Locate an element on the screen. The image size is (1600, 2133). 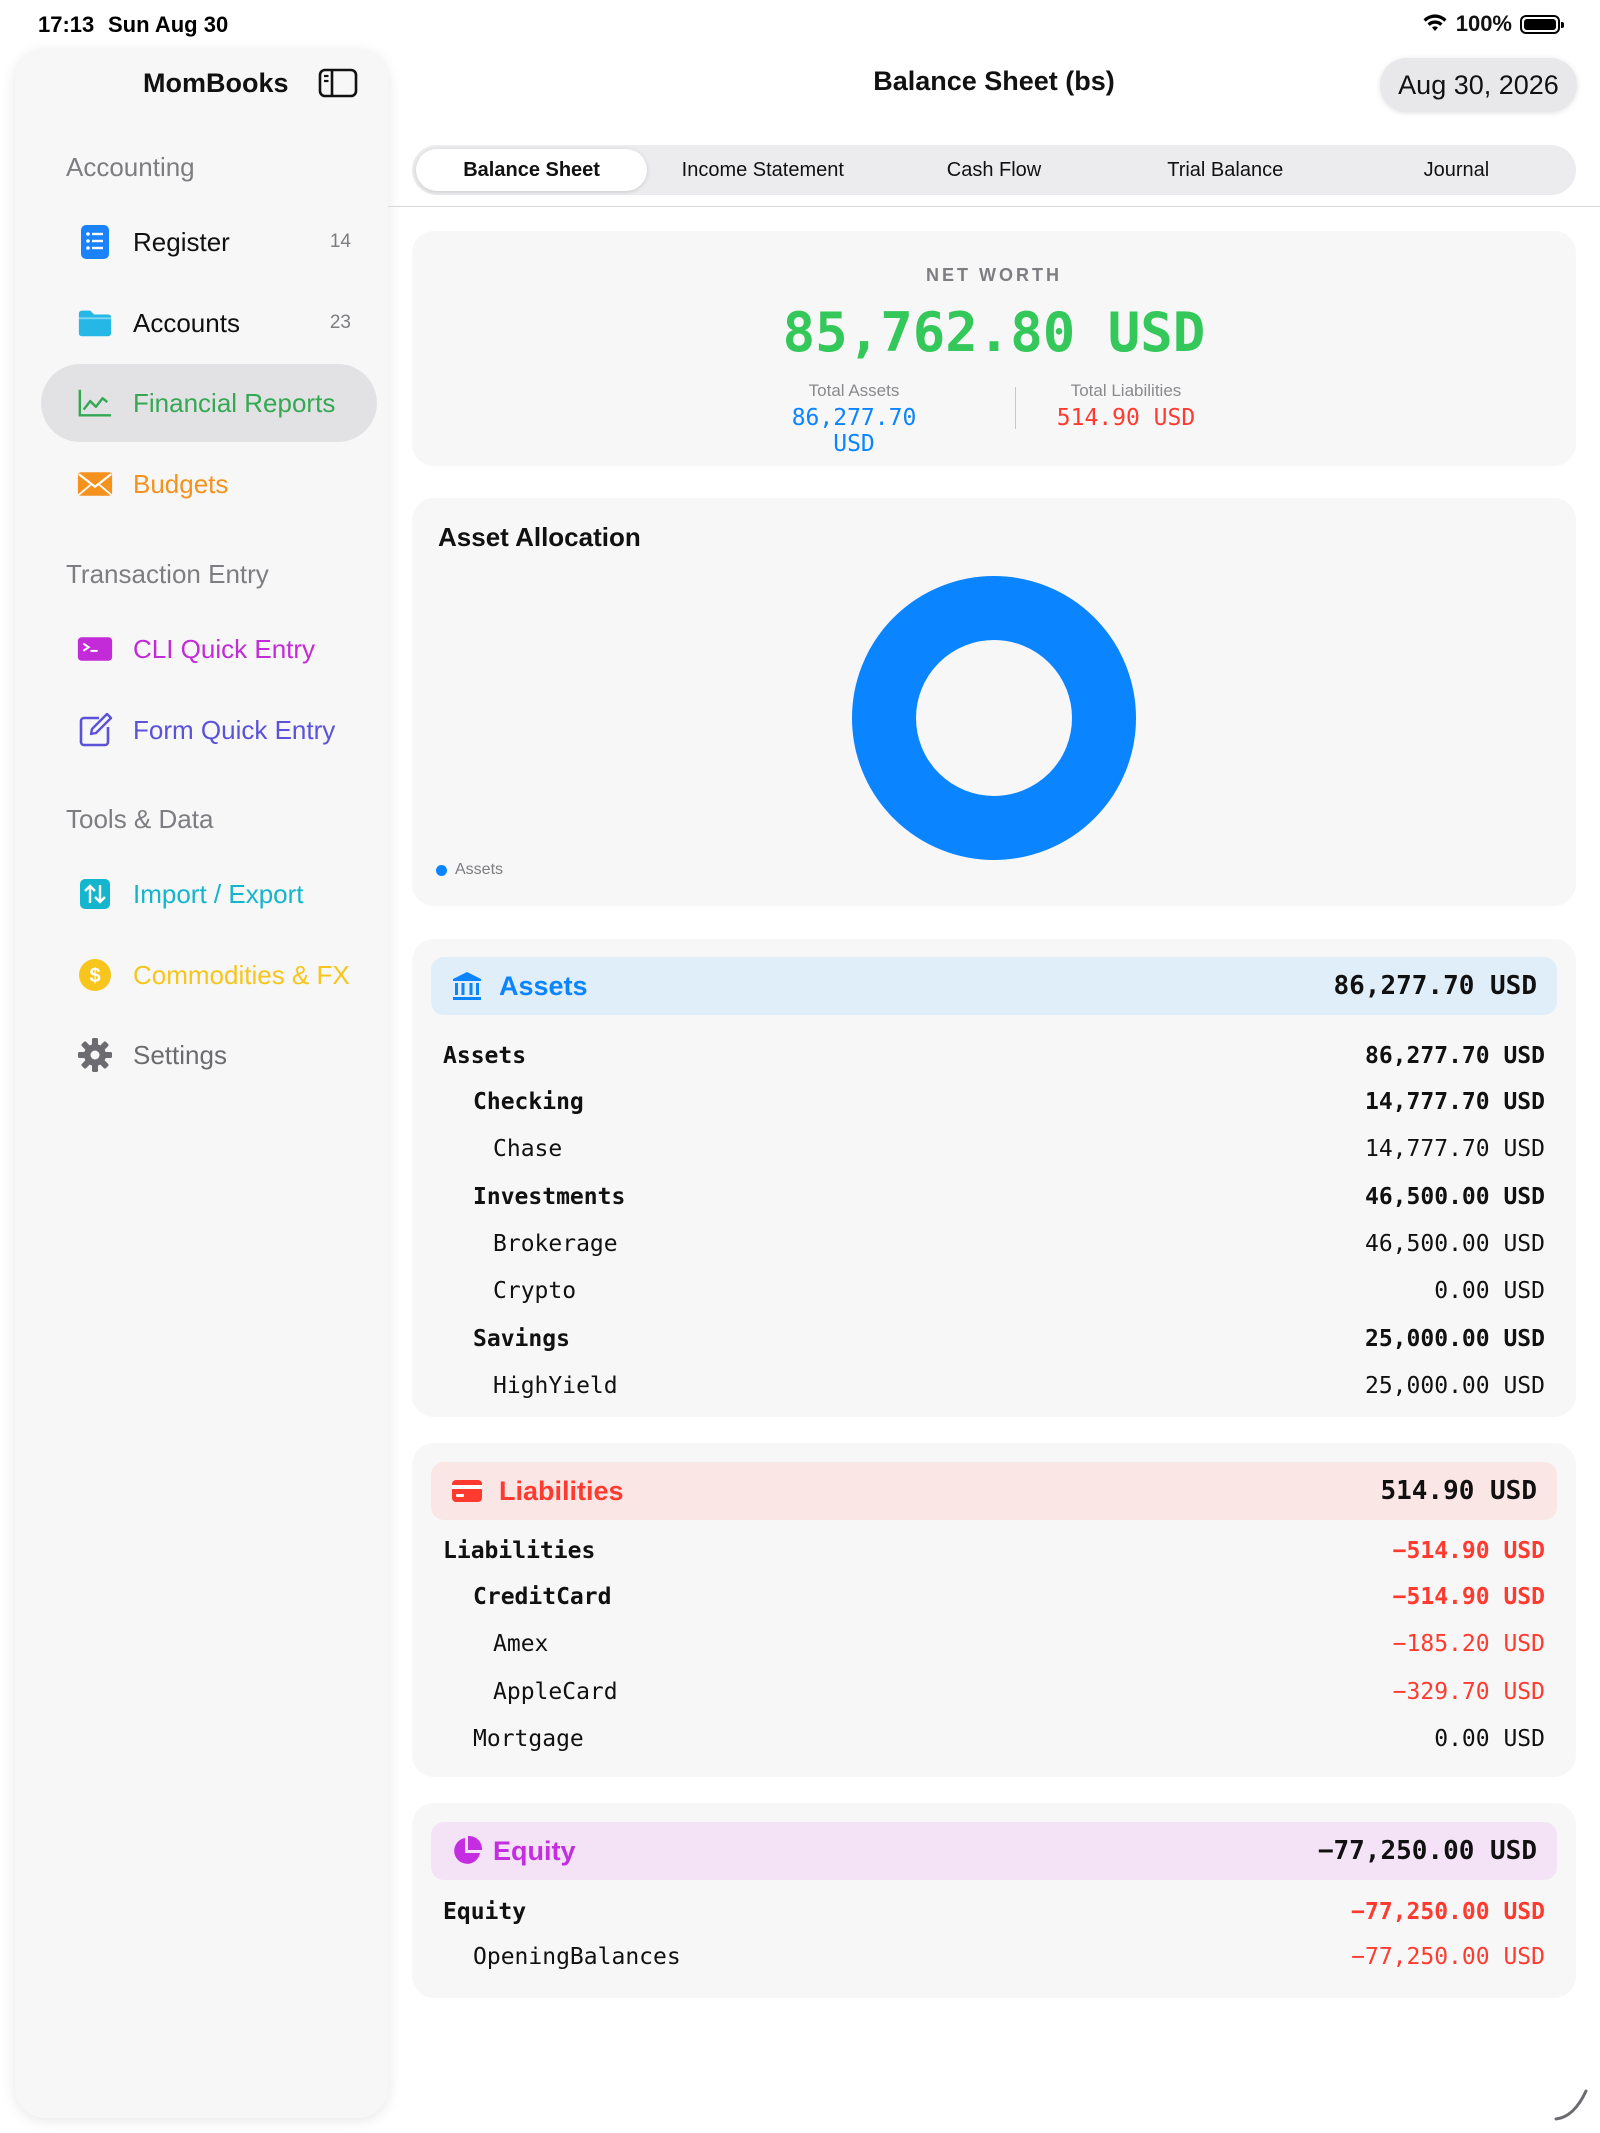
account-row: Investments 46,500.00 USD is located at coordinates (994, 1197).